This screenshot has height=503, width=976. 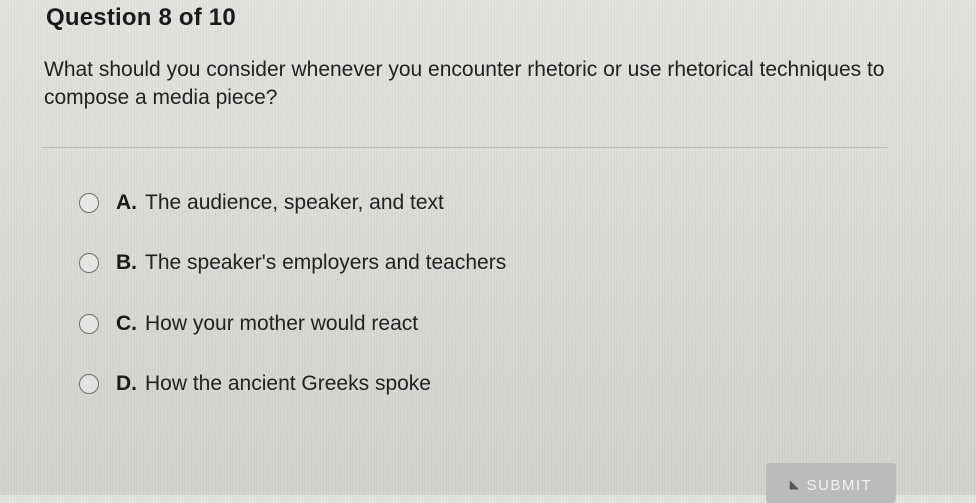 What do you see at coordinates (795, 484) in the screenshot?
I see `cursor-arrow-icon: ◣` at bounding box center [795, 484].